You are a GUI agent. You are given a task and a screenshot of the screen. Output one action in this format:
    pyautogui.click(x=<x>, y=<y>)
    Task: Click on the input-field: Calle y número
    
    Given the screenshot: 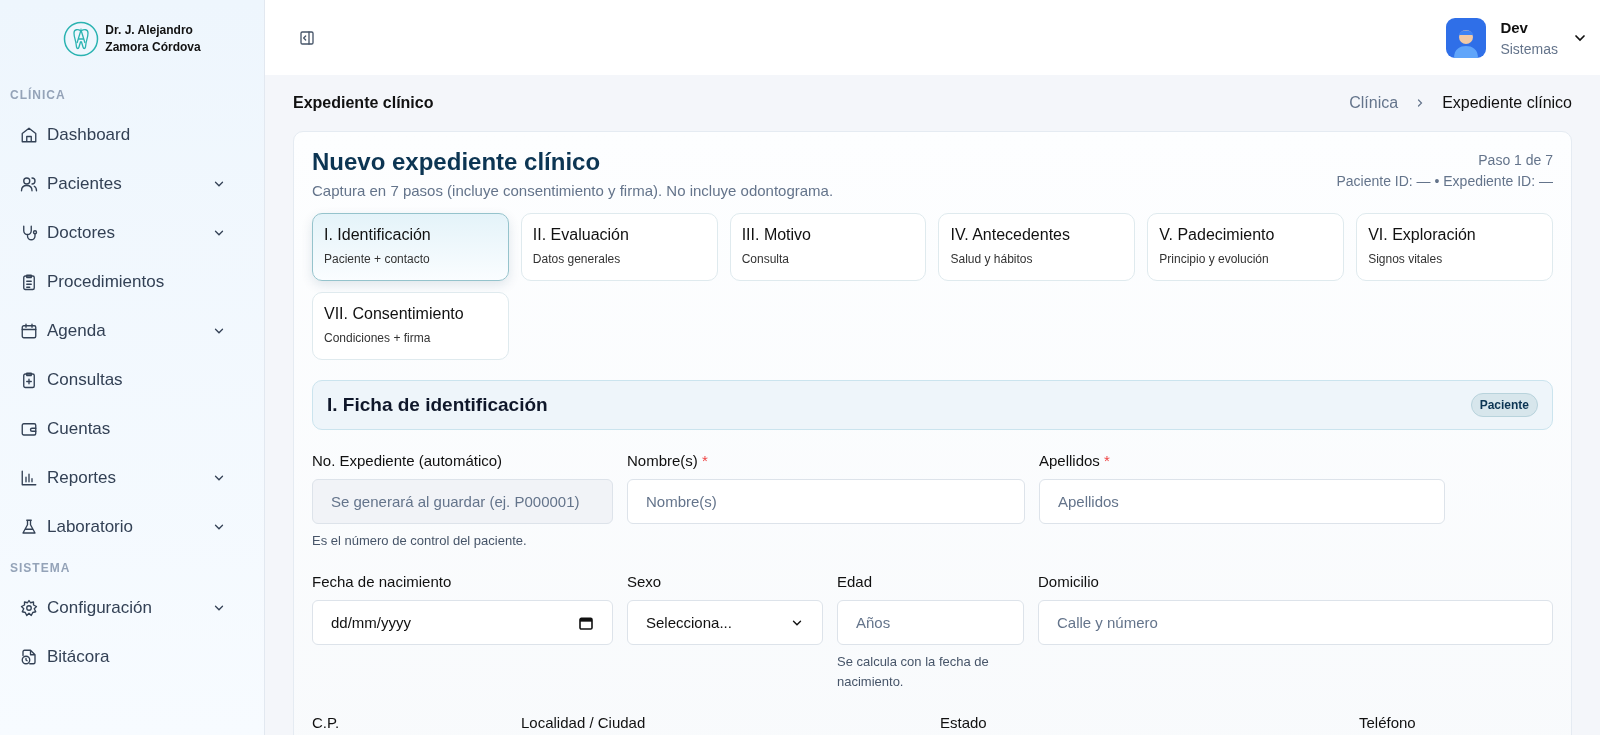 What is the action you would take?
    pyautogui.click(x=1295, y=622)
    